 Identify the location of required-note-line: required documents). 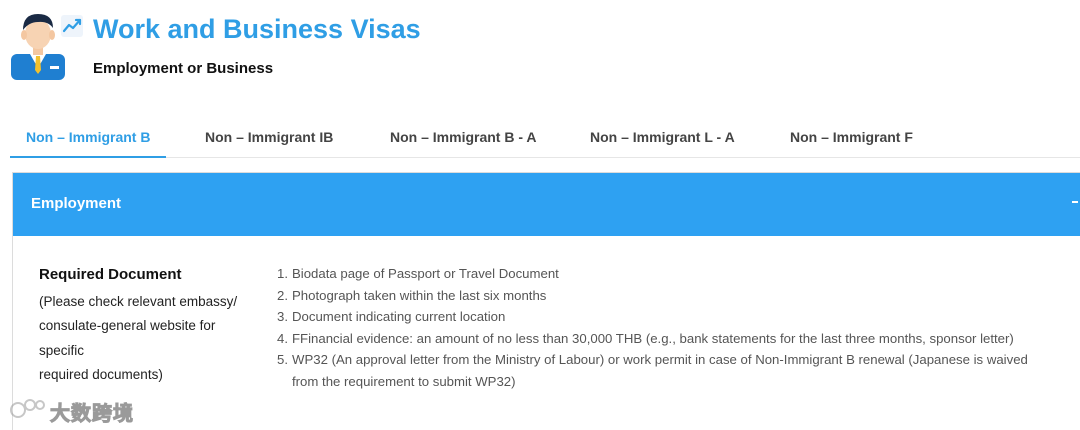
(101, 374).